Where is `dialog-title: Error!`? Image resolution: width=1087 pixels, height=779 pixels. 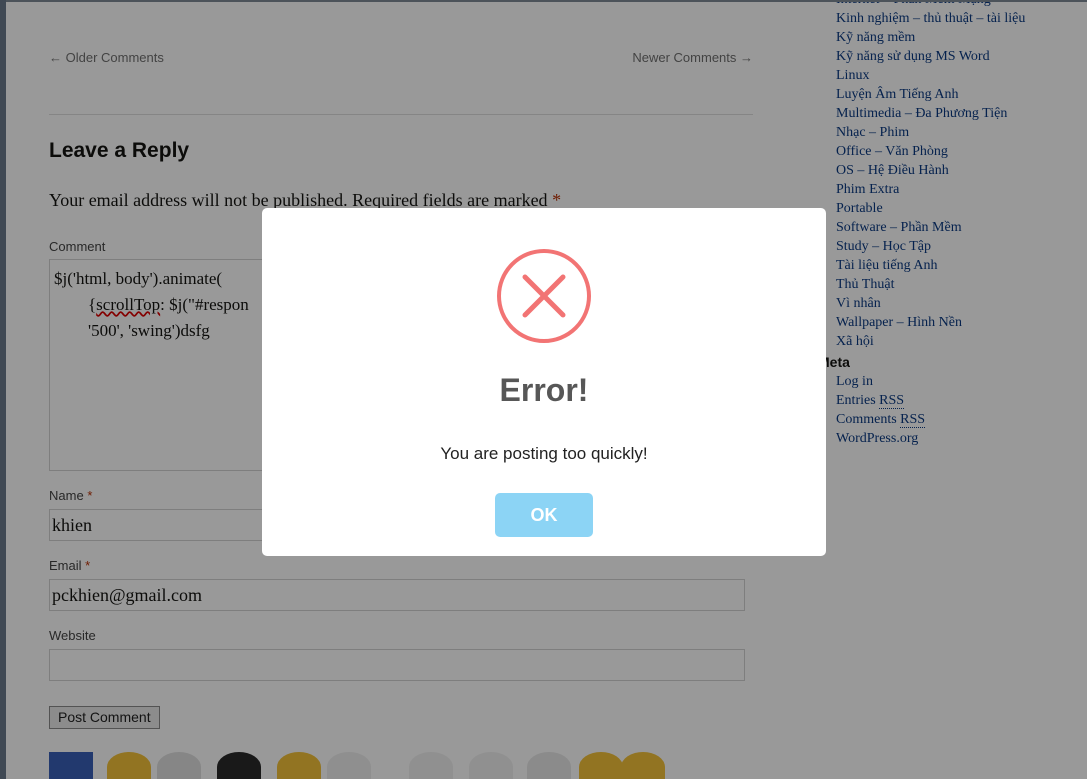 dialog-title: Error! is located at coordinates (544, 390).